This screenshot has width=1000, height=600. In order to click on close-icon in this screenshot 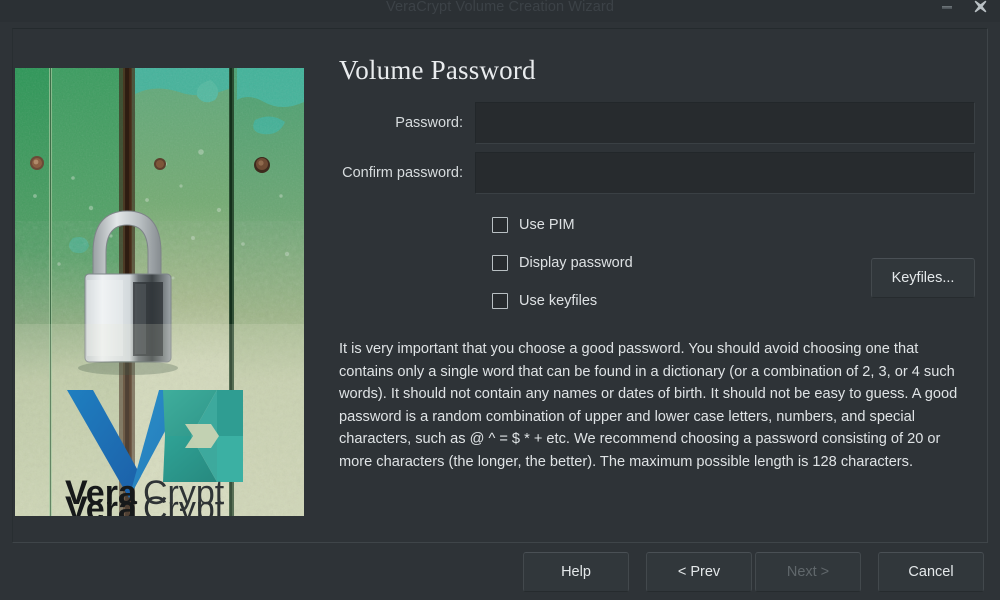, I will do `click(980, 7)`.